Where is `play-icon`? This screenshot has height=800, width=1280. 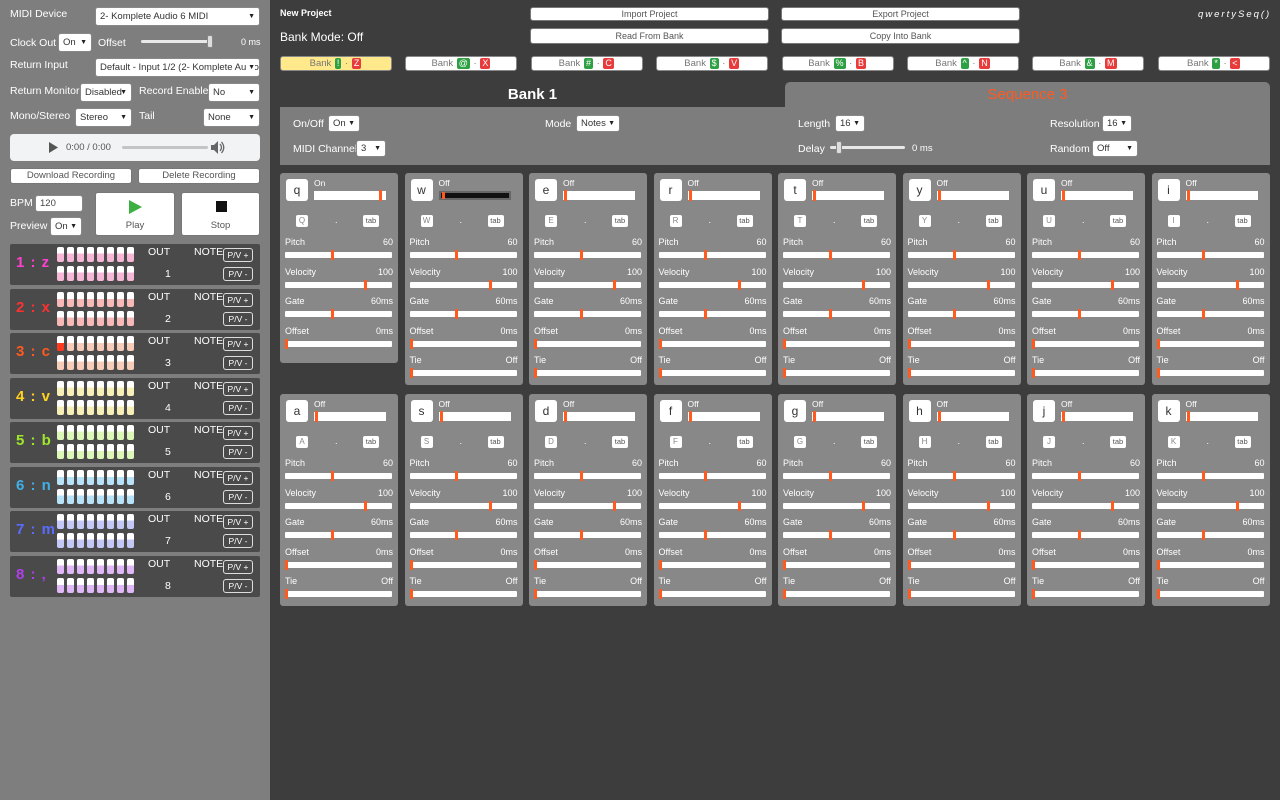 play-icon is located at coordinates (53, 147).